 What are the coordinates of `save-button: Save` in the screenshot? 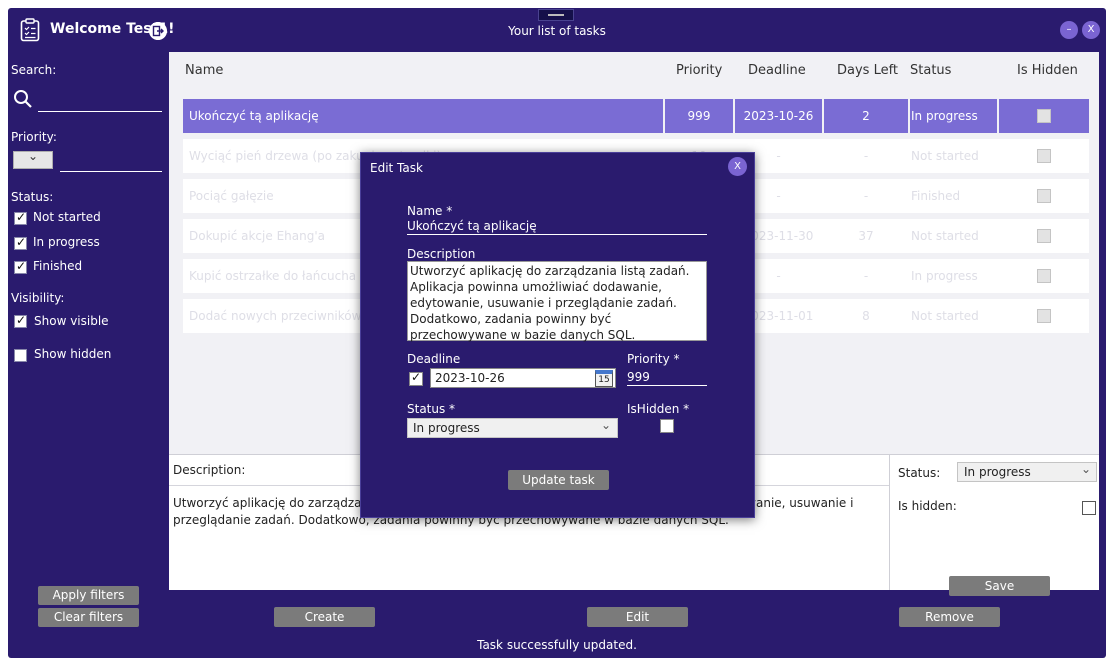 It's located at (999, 586).